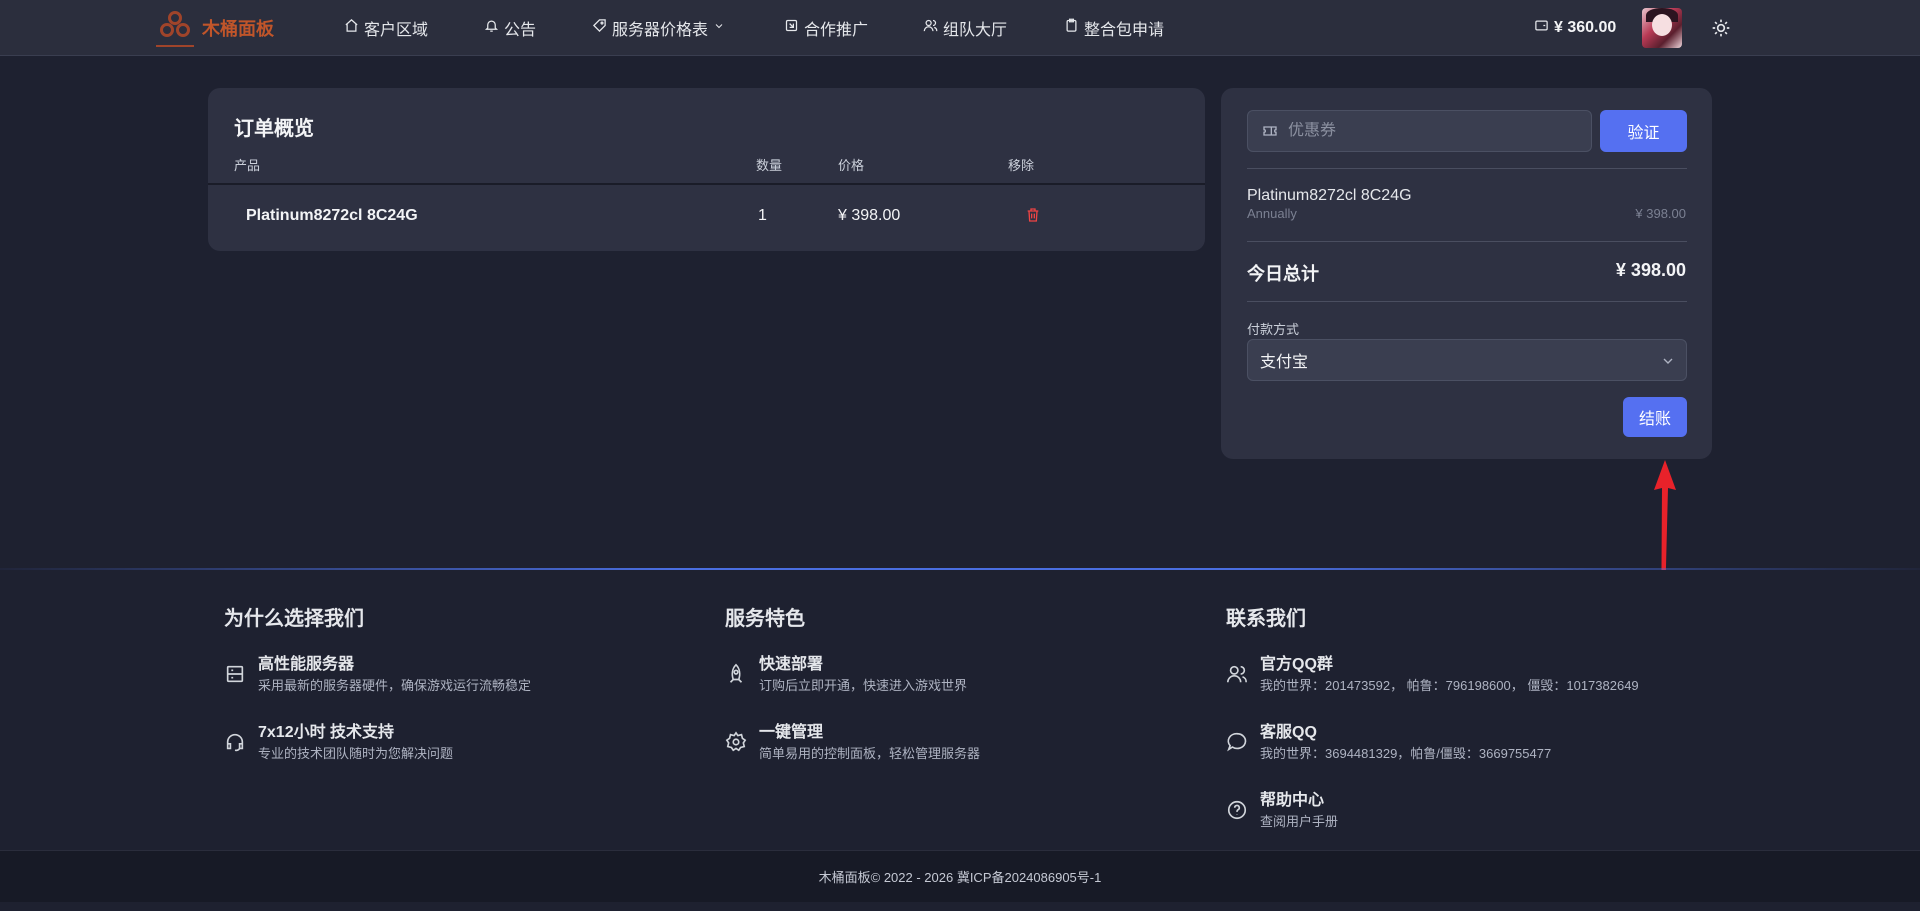 The height and width of the screenshot is (911, 1920). Describe the element at coordinates (1406, 753) in the screenshot. I see `footer-item-desc: 我的世界：3694481329，帕鲁/僵毁：3669755477` at that location.